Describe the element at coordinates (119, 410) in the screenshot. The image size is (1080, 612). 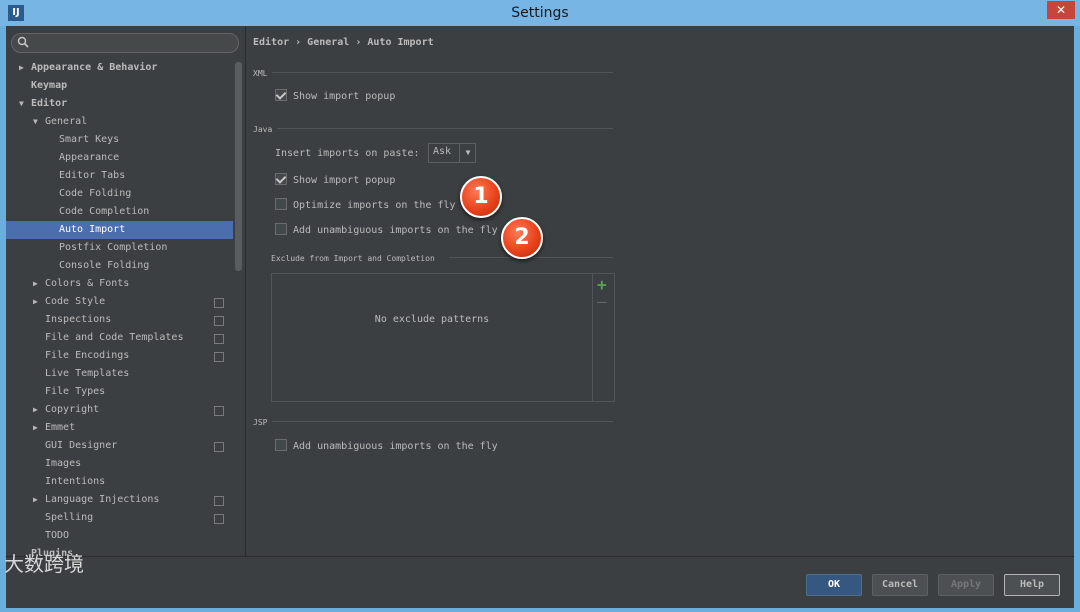
I see `tree-item-copyright: ▶ Copyright` at that location.